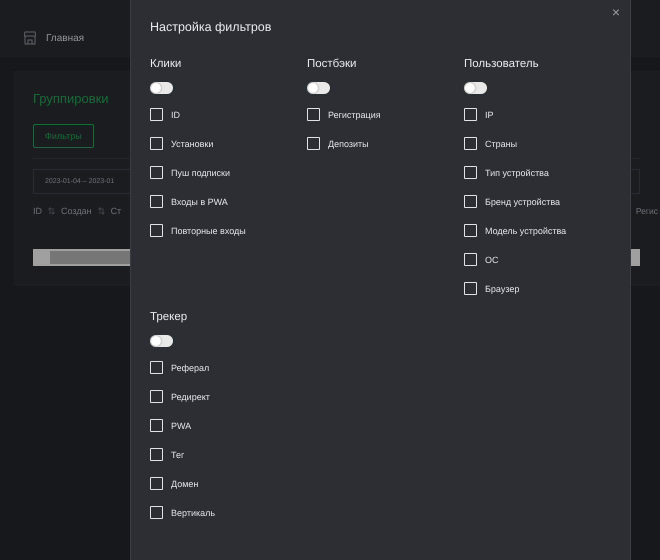  What do you see at coordinates (525, 231) in the screenshot?
I see `checkbox-label: Модель устройства` at bounding box center [525, 231].